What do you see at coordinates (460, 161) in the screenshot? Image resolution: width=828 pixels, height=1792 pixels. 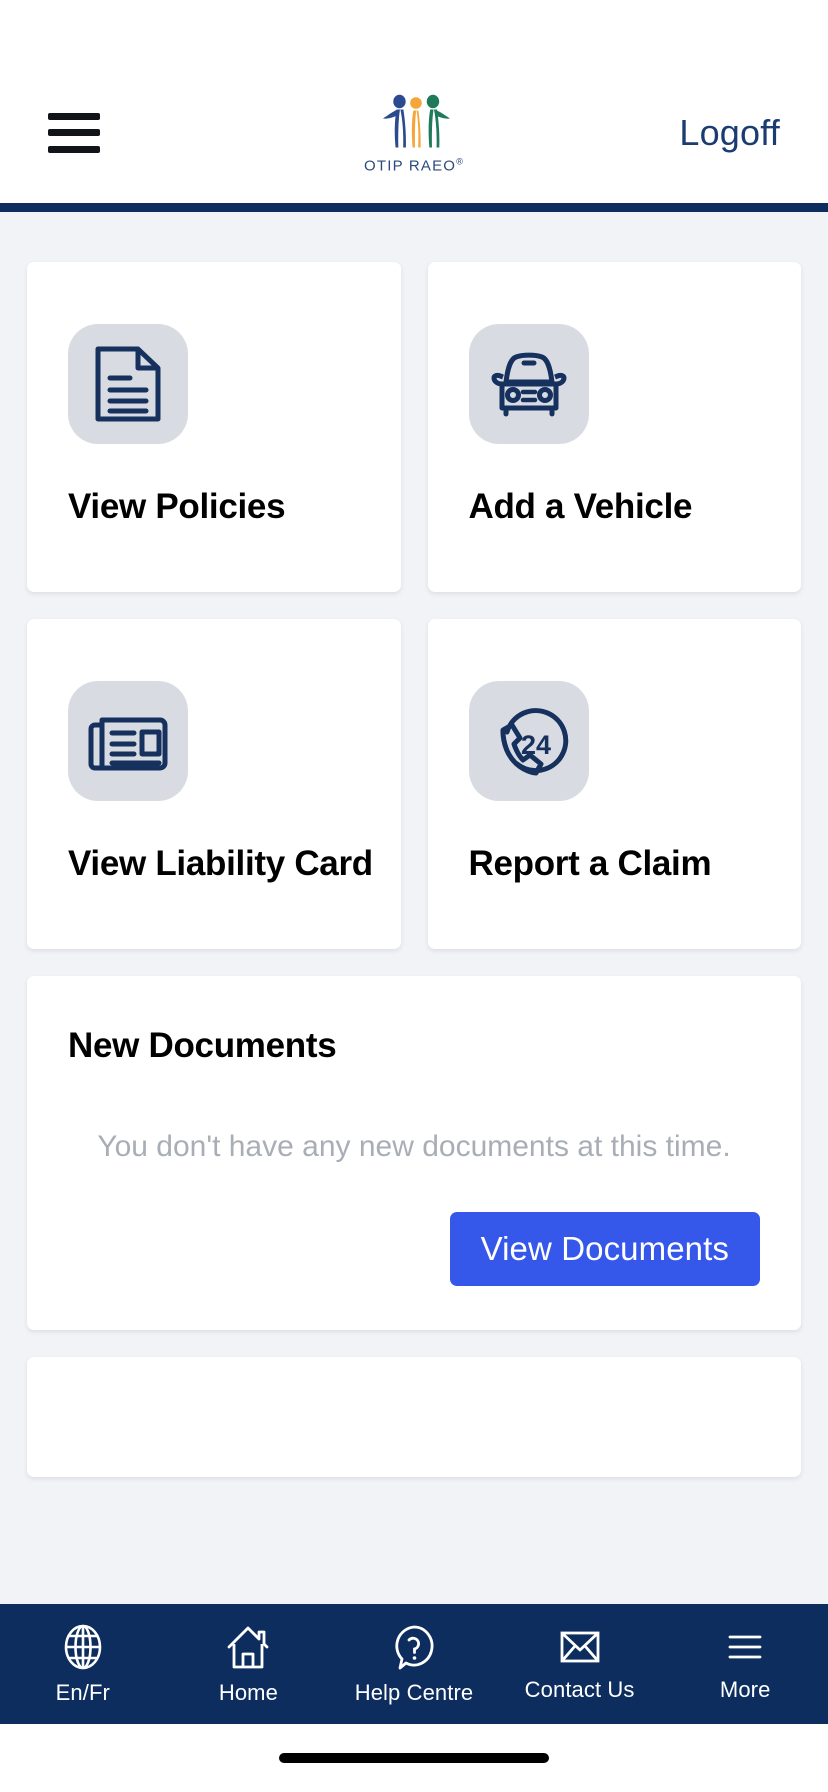 I see `registered-trademark-icon: ®` at bounding box center [460, 161].